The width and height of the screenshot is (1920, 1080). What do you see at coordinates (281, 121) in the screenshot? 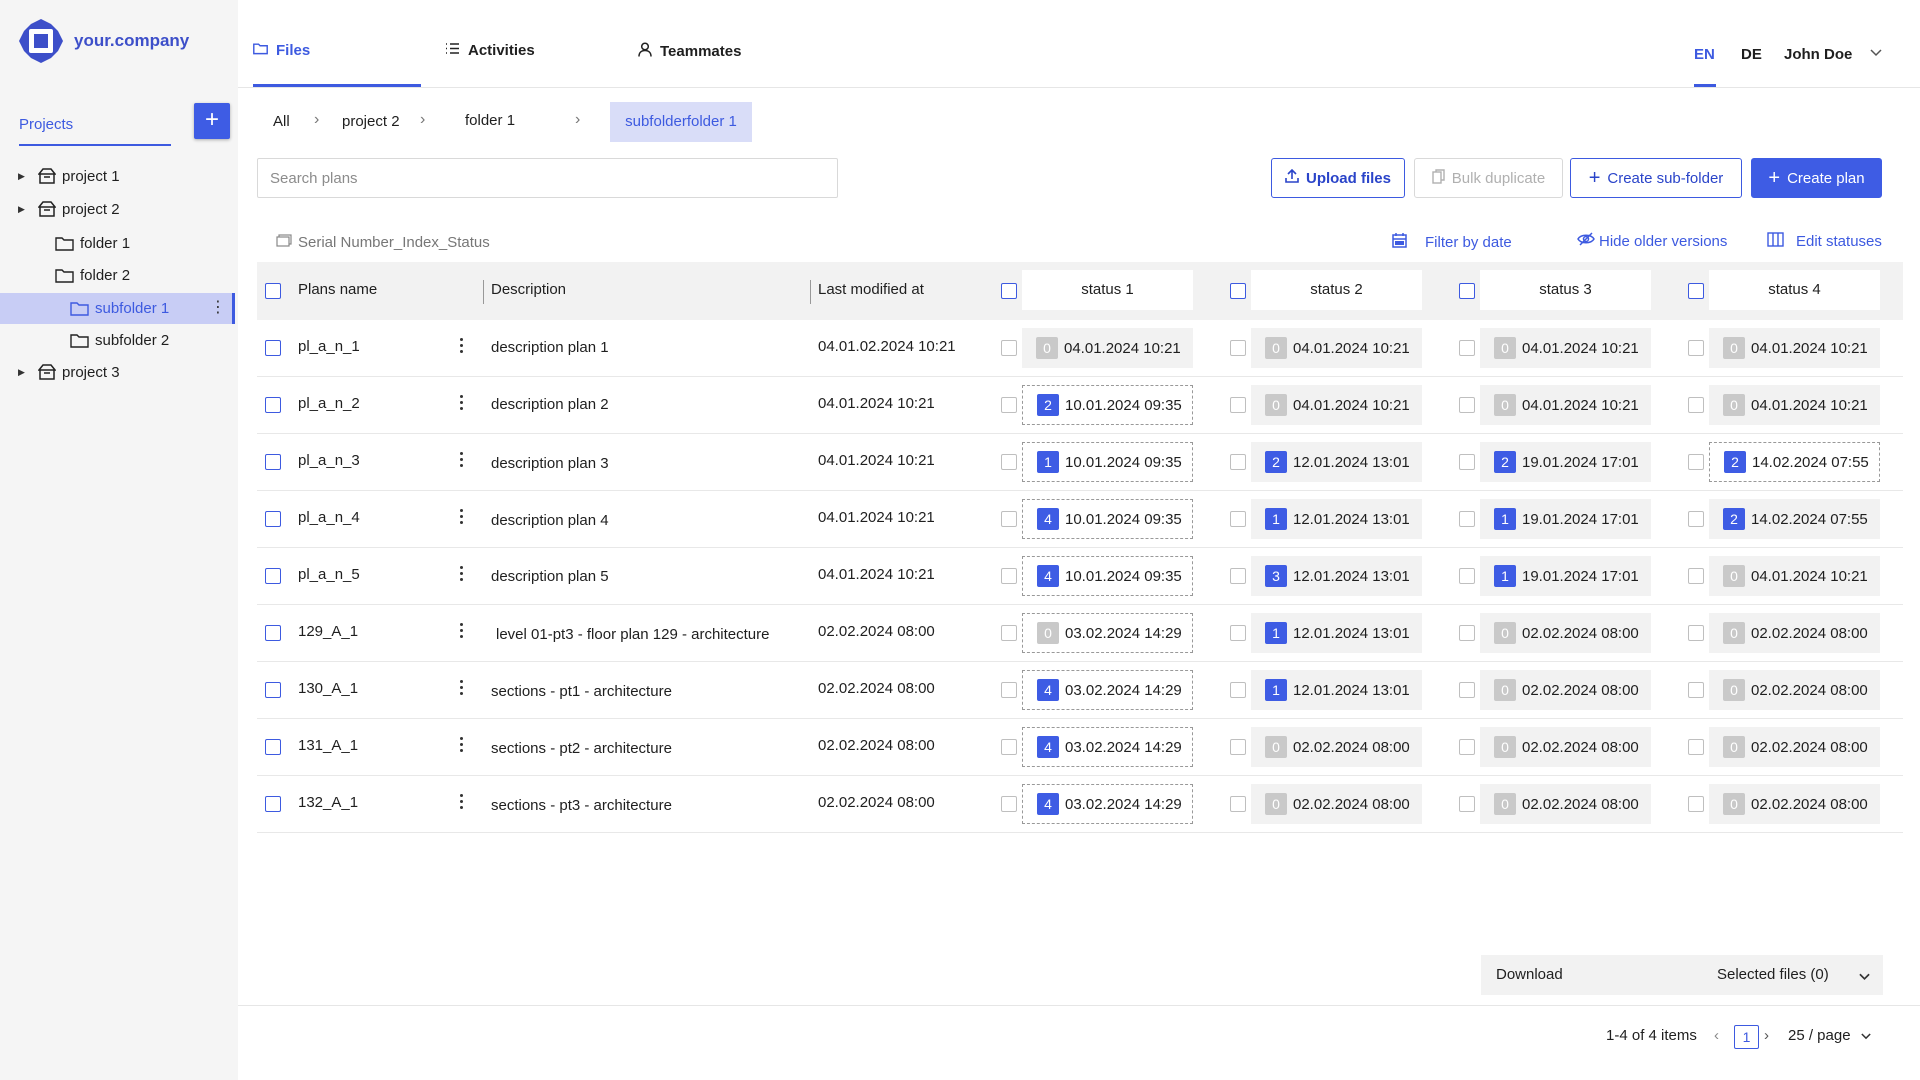
I see `breadcrumb-item: All` at bounding box center [281, 121].